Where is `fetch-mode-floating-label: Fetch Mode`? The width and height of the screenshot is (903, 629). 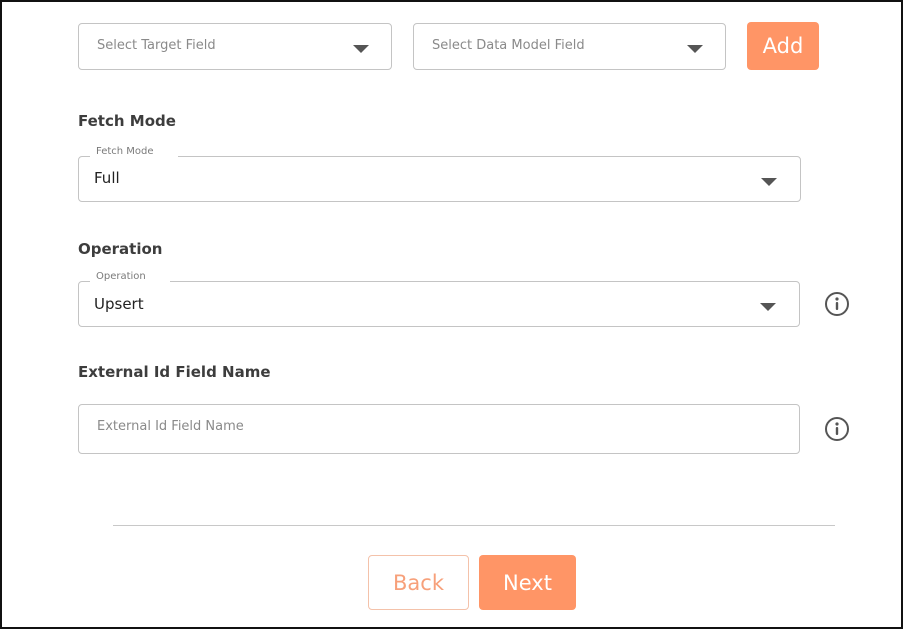 fetch-mode-floating-label: Fetch Mode is located at coordinates (134, 152).